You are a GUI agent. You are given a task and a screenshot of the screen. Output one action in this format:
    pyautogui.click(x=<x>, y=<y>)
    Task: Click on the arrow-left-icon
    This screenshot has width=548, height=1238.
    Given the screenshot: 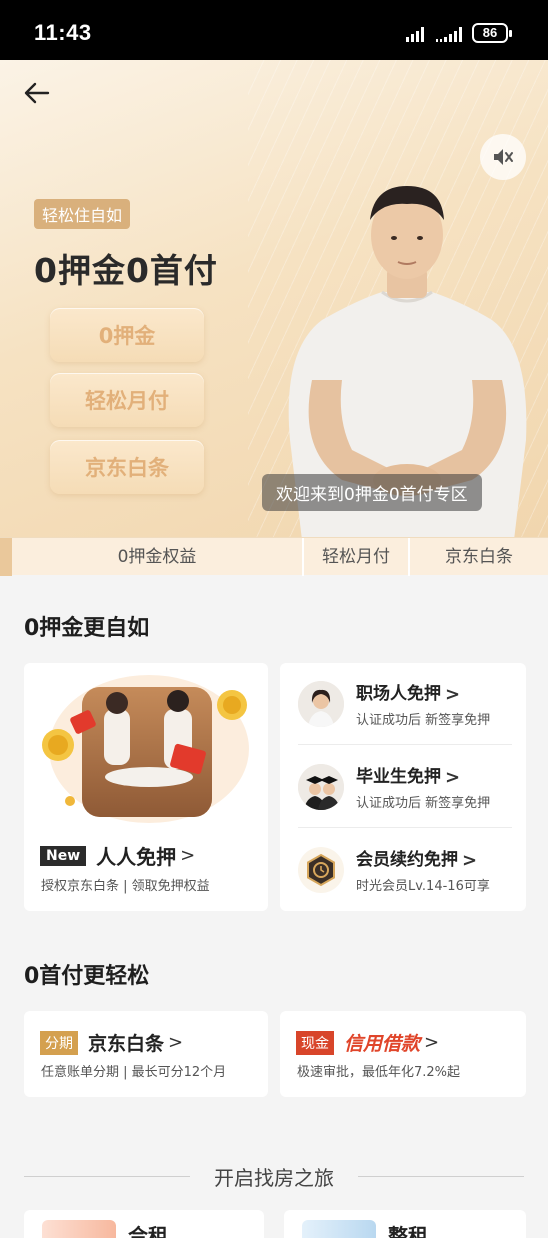 What is the action you would take?
    pyautogui.click(x=37, y=93)
    